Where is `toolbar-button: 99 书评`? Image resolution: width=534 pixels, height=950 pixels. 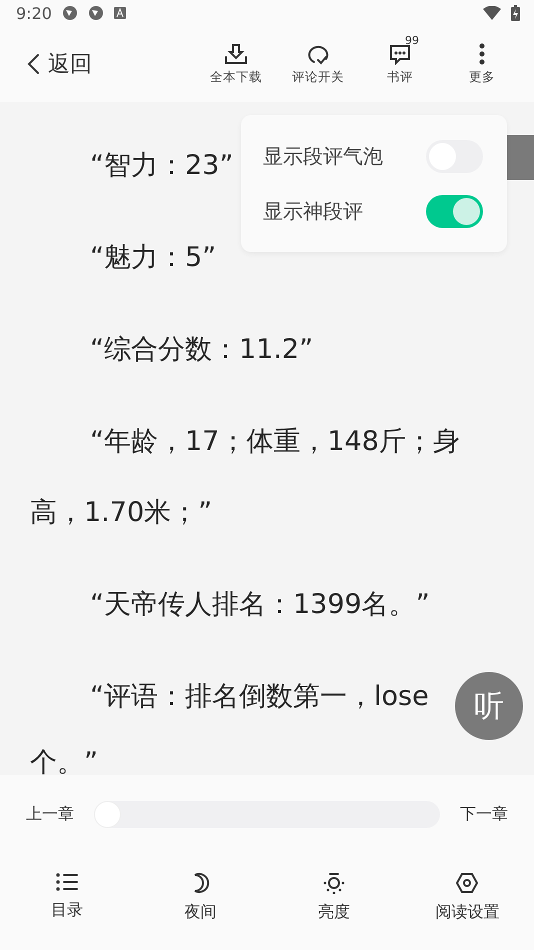 toolbar-button: 99 书评 is located at coordinates (400, 59).